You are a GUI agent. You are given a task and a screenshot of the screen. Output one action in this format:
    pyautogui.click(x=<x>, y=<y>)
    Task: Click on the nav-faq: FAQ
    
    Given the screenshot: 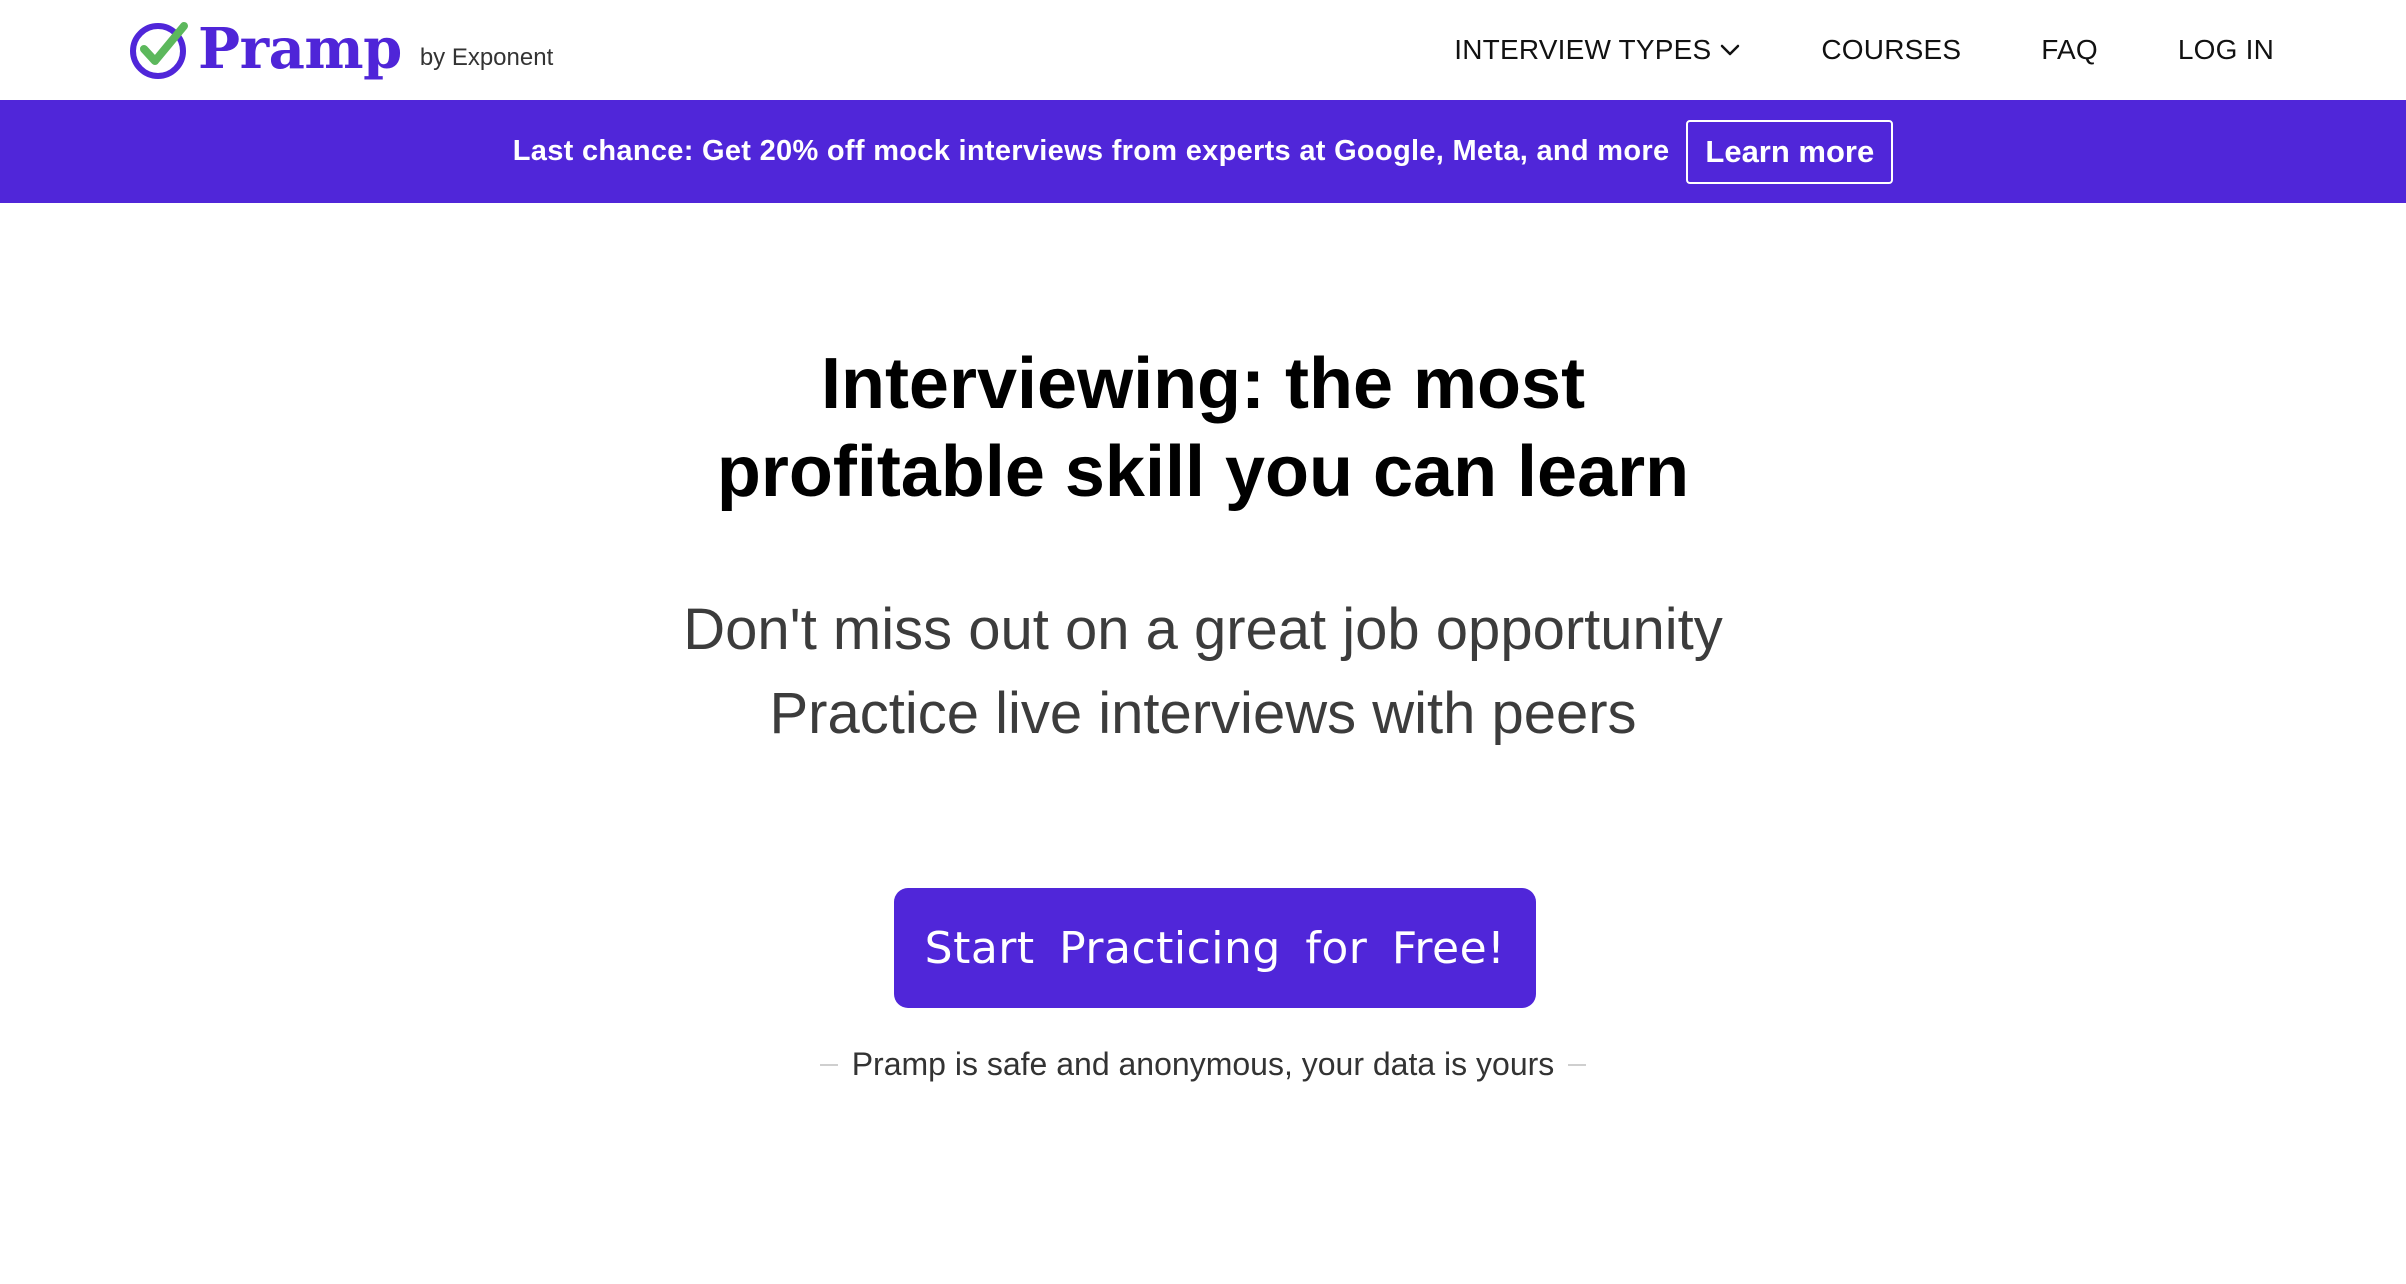 What is the action you would take?
    pyautogui.click(x=2069, y=50)
    